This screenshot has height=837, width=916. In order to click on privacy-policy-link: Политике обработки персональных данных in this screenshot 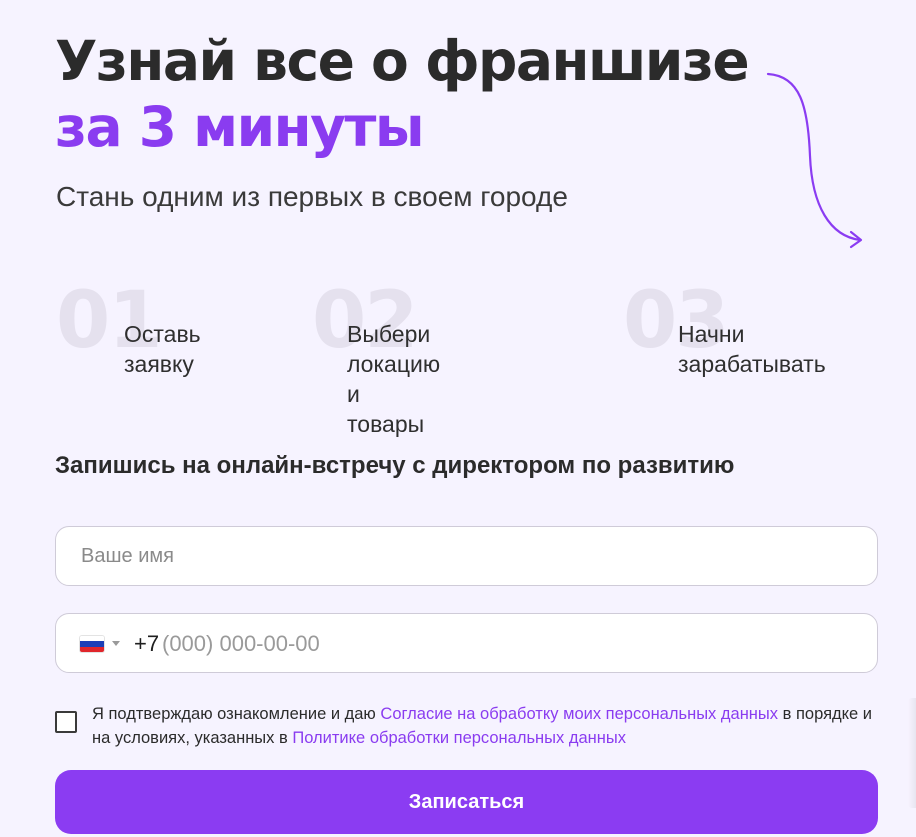, I will do `click(459, 738)`.